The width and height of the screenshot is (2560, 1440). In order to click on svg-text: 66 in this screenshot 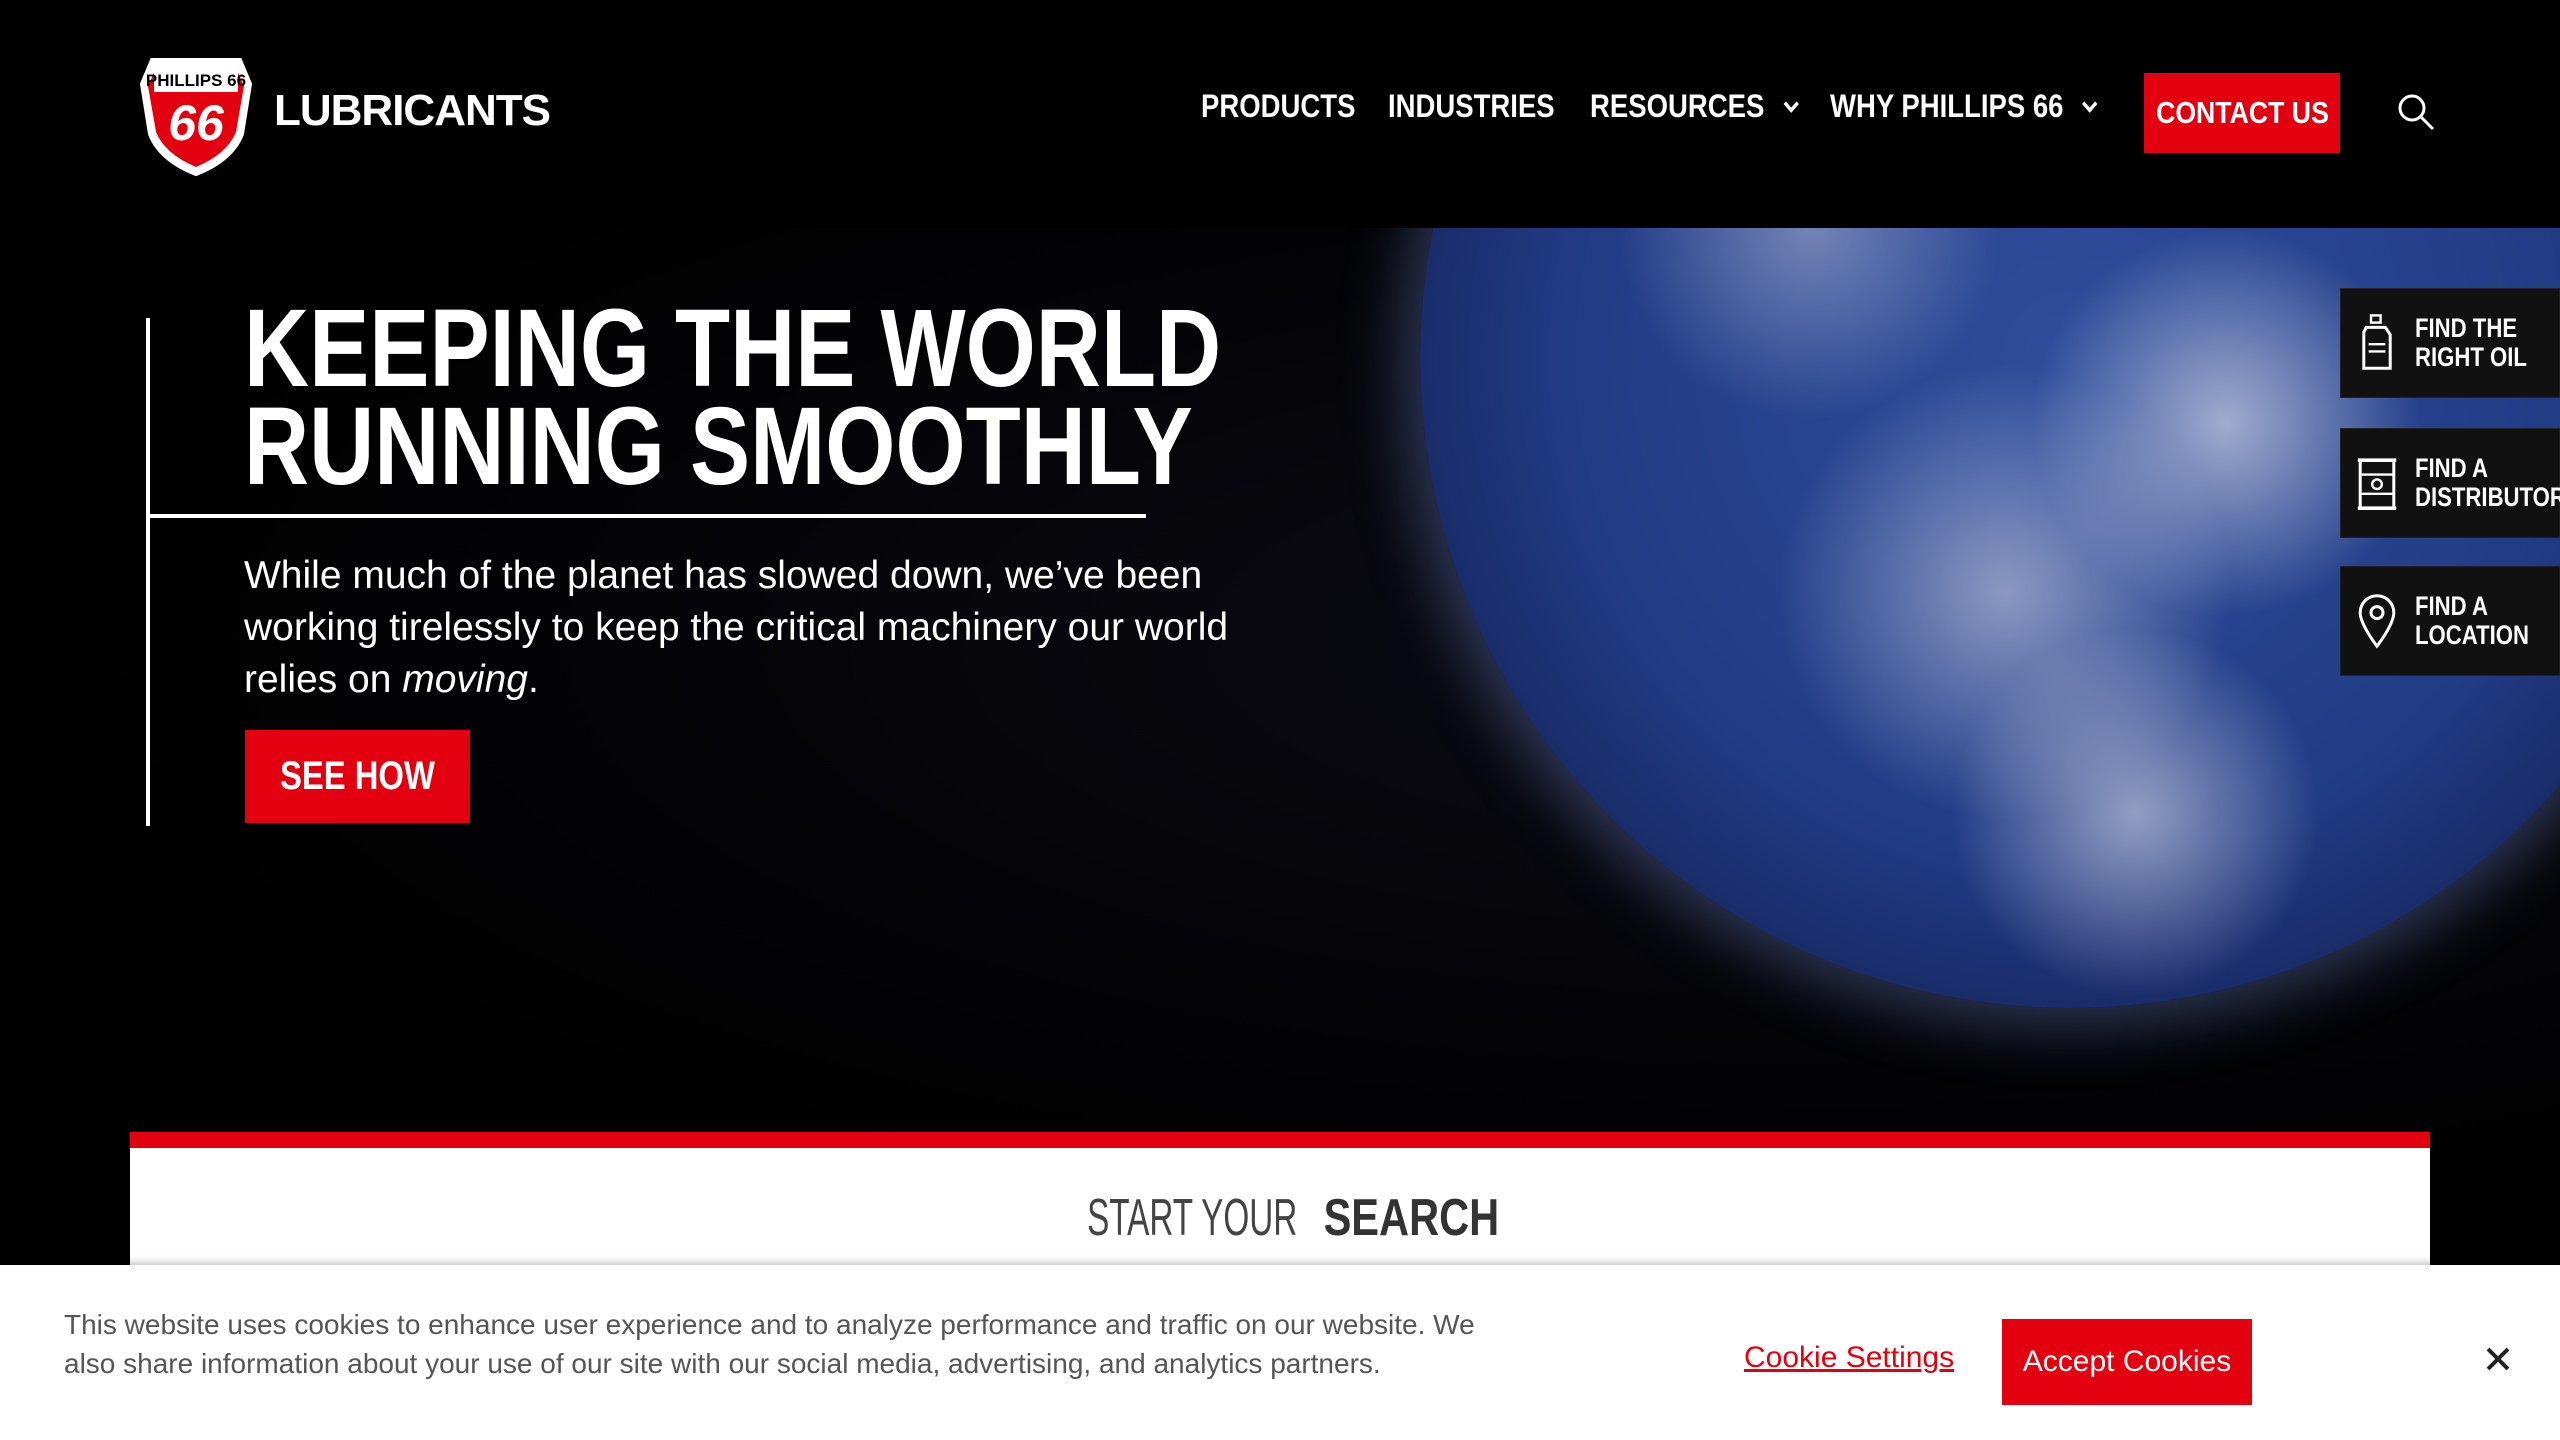, I will do `click(196, 123)`.